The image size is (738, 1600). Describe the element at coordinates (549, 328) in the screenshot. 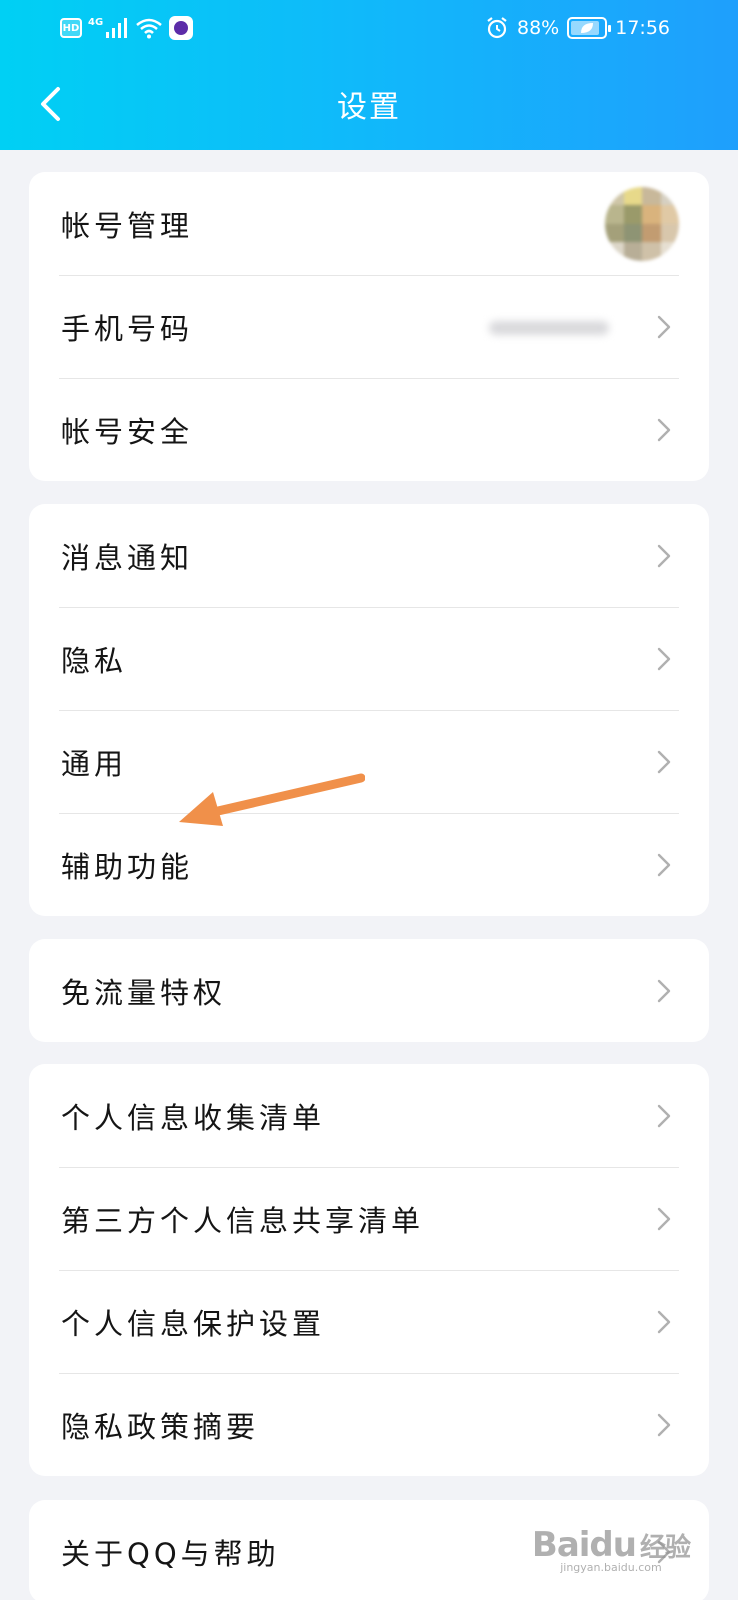

I see `phone-number-value-blurred` at that location.